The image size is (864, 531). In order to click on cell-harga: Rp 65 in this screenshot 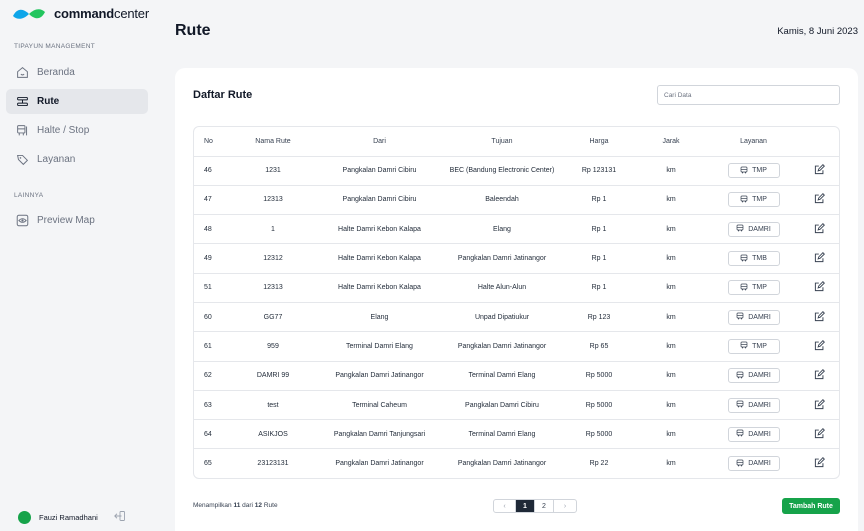, I will do `click(599, 346)`.